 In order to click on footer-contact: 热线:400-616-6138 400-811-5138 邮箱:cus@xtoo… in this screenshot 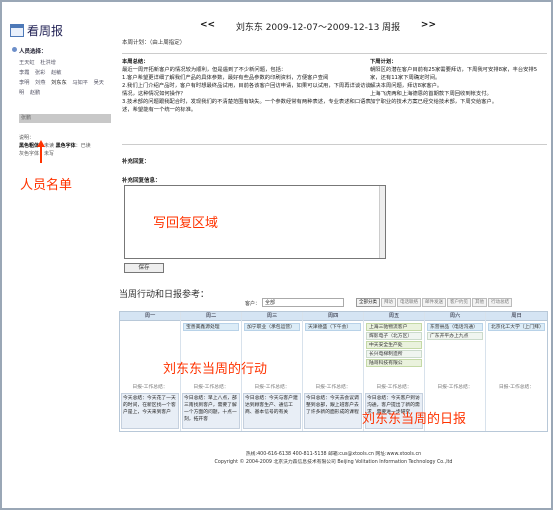, I will do `click(333, 454)`.